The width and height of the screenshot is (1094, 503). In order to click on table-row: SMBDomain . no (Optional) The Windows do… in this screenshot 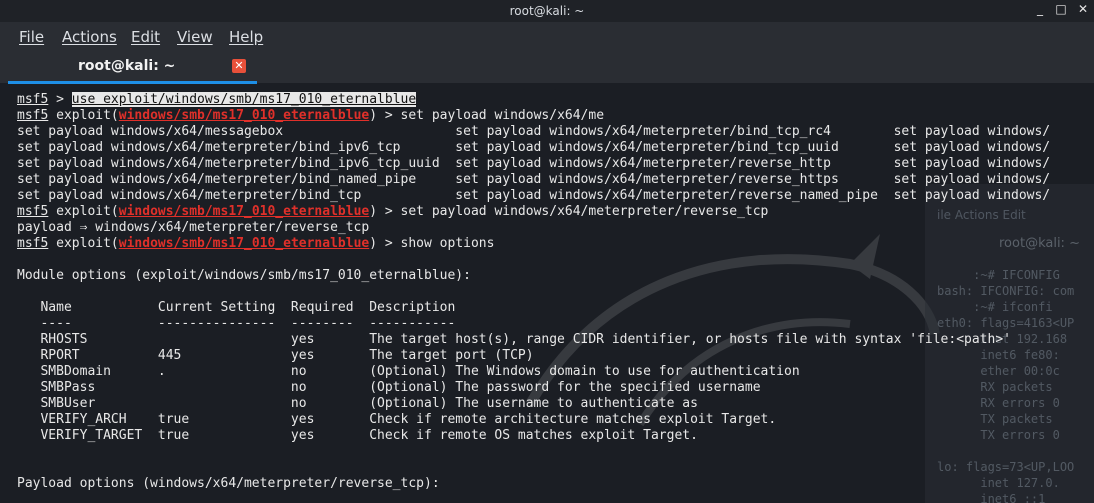, I will do `click(408, 371)`.